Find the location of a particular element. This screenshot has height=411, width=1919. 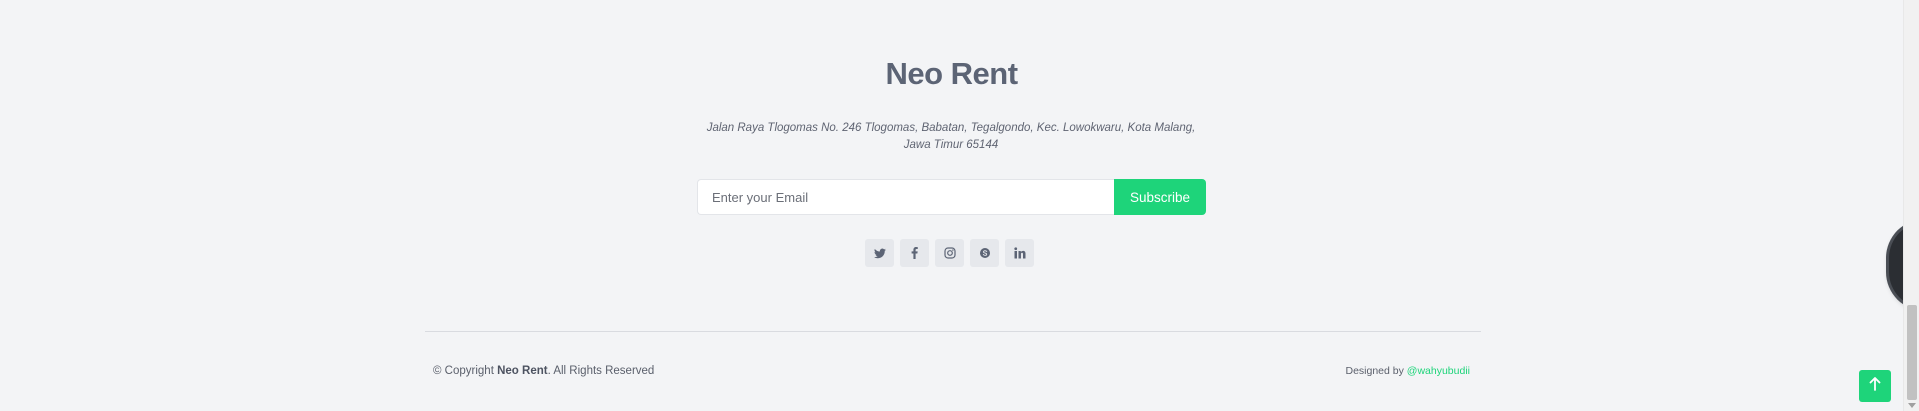

newsletter-form: Subscribe is located at coordinates (951, 197).